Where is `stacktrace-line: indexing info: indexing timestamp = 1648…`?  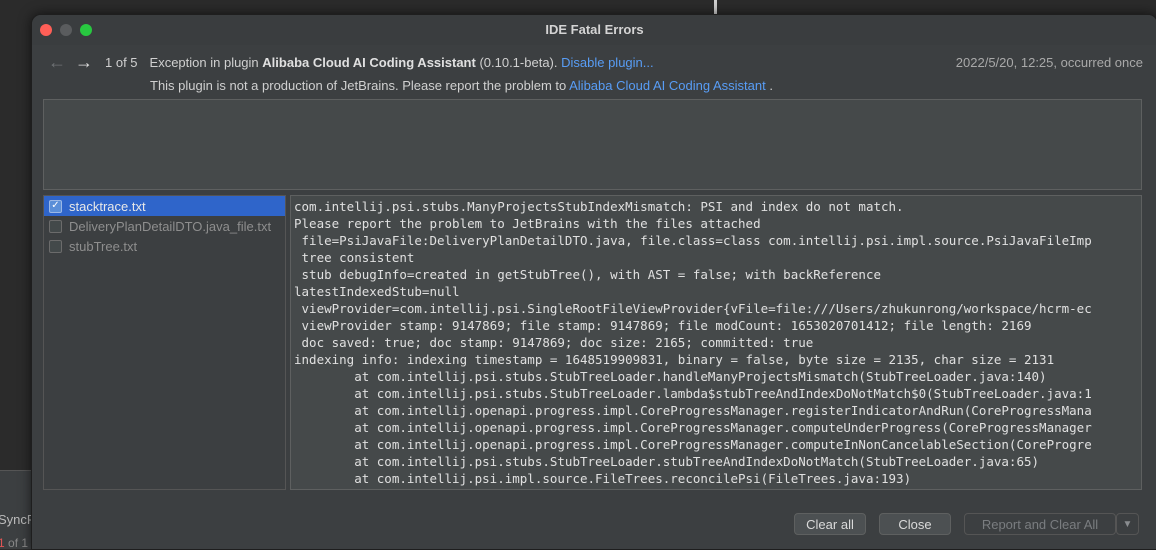 stacktrace-line: indexing info: indexing timestamp = 1648… is located at coordinates (674, 359).